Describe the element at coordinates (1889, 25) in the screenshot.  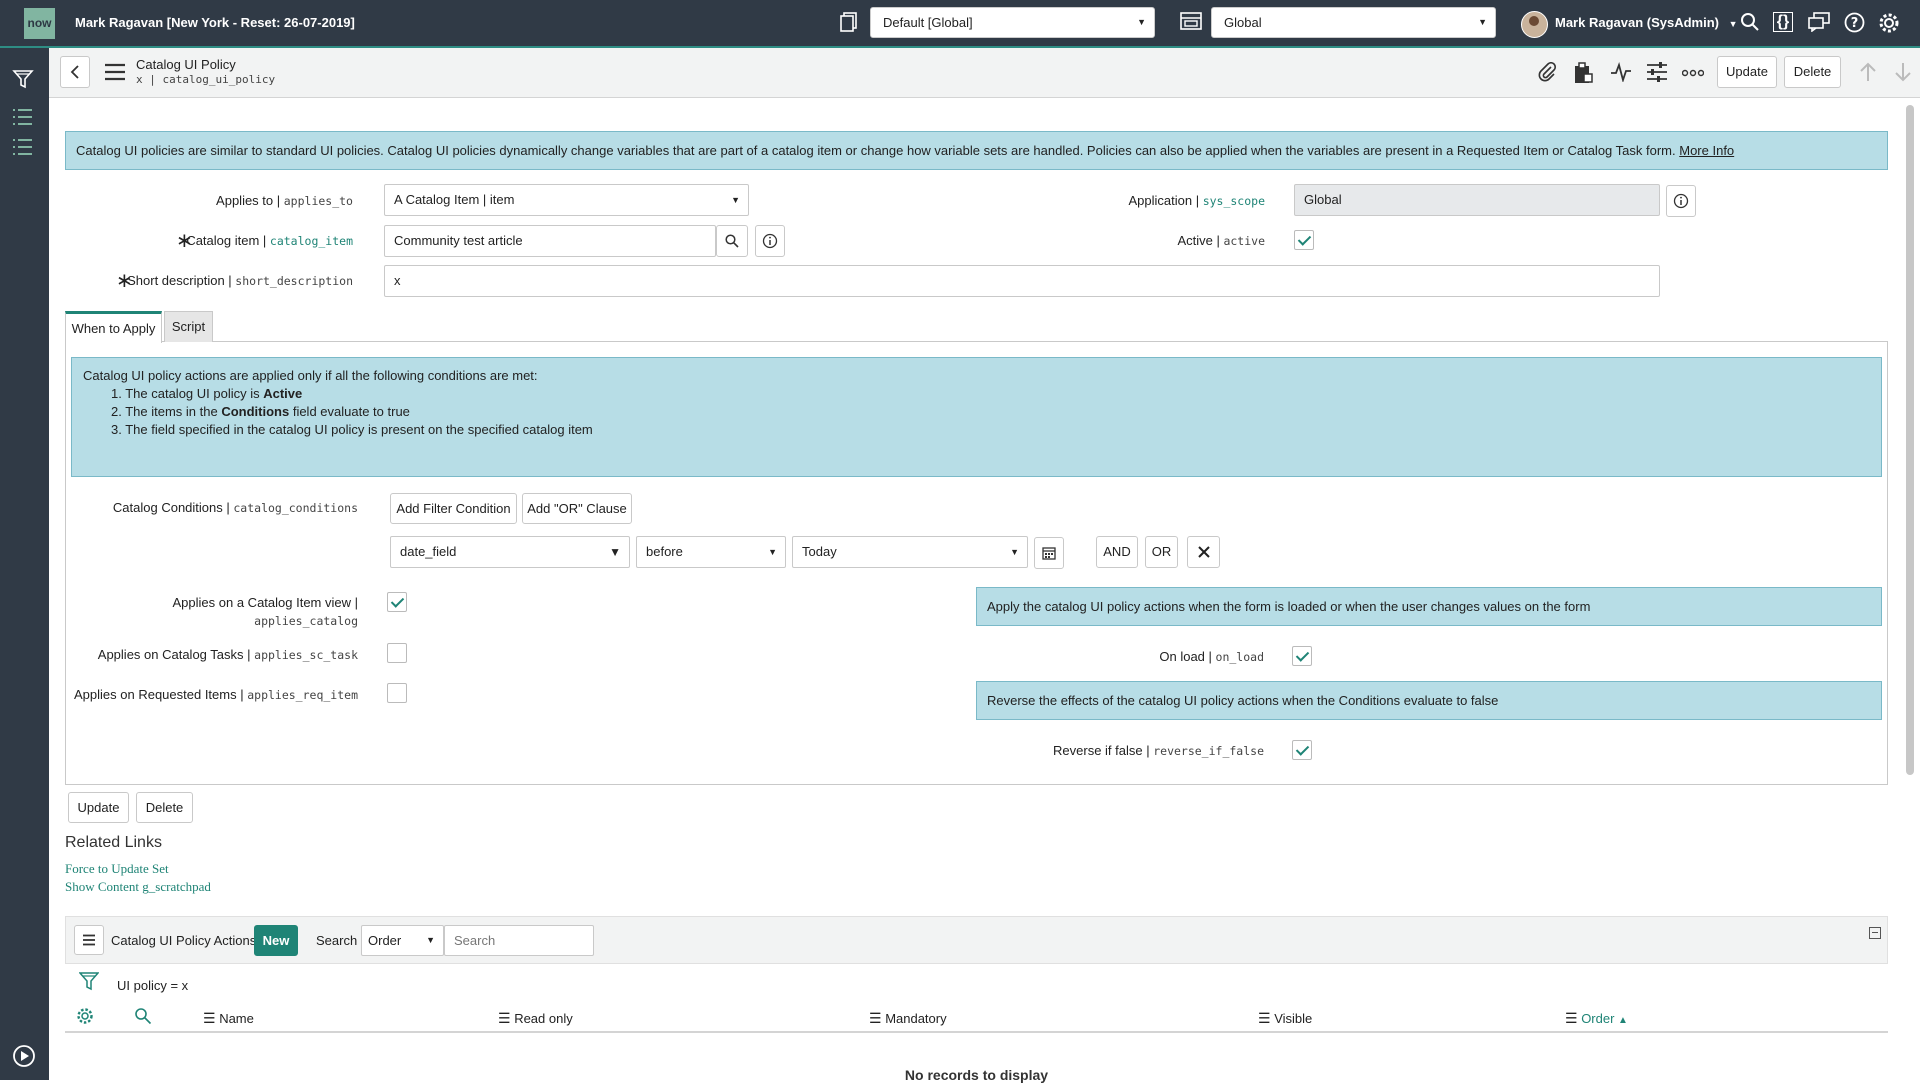
I see `settings-icon` at that location.